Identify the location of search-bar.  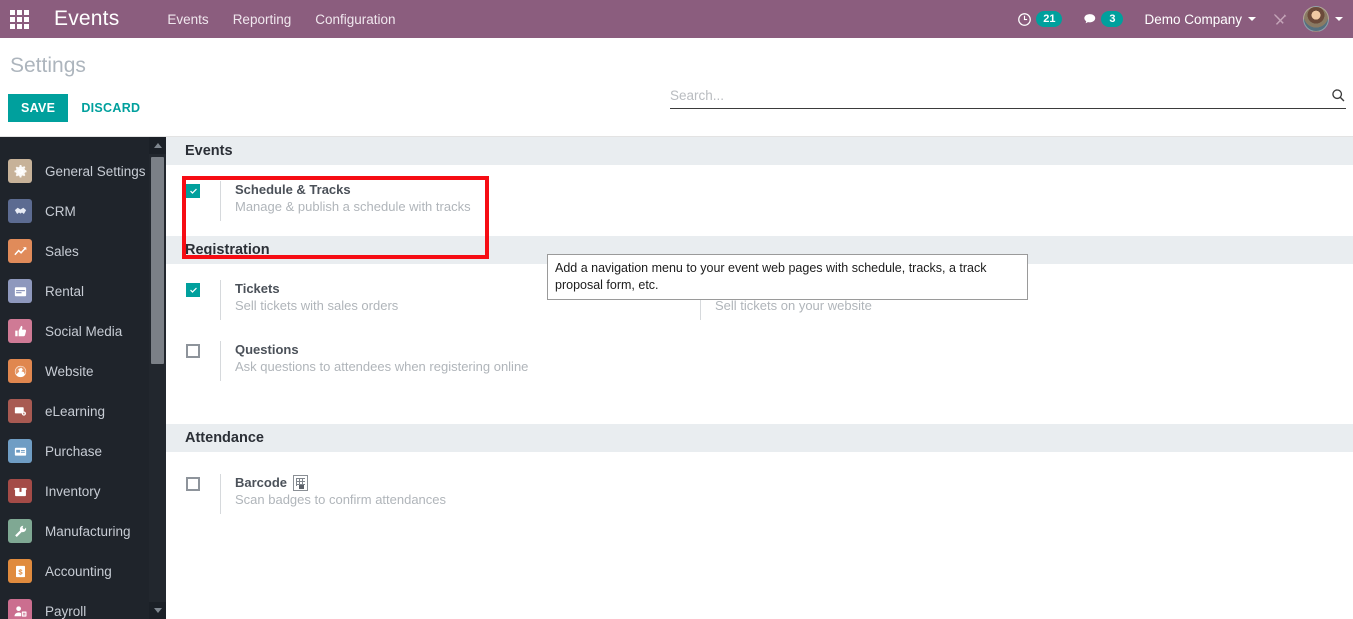
(1008, 98).